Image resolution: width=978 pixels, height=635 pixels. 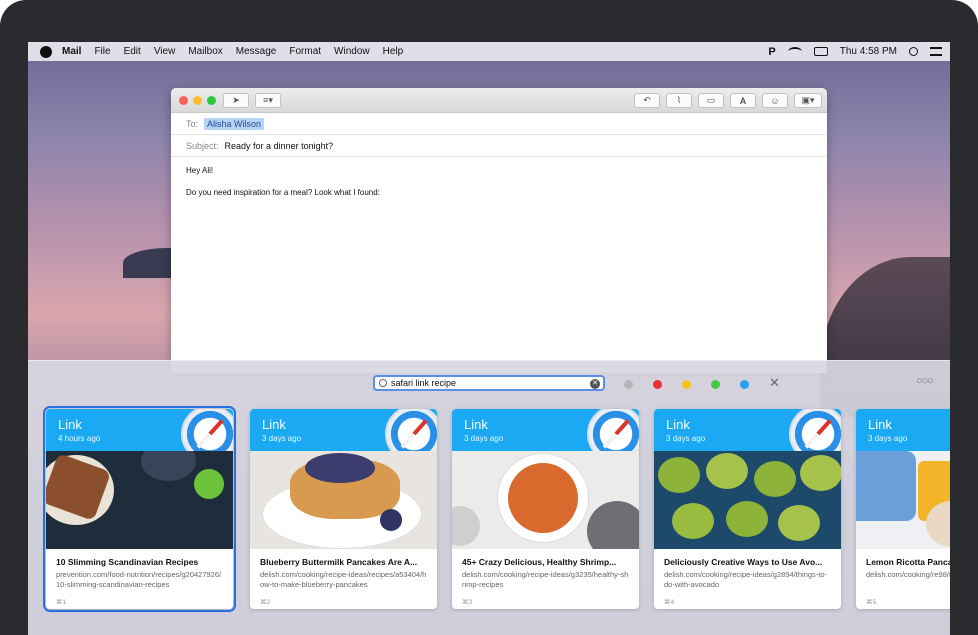 I want to click on pinboard-green-dot, so click(x=715, y=384).